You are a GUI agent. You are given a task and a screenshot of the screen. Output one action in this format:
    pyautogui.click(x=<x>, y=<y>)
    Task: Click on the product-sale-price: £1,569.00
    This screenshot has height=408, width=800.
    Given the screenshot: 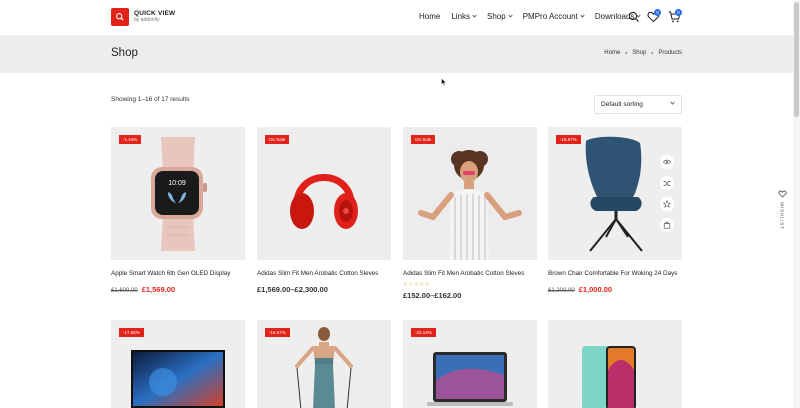 What is the action you would take?
    pyautogui.click(x=158, y=289)
    